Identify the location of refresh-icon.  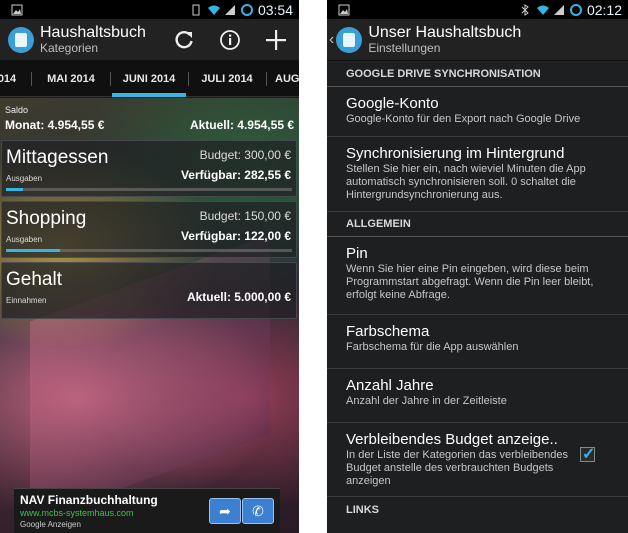
(184, 39).